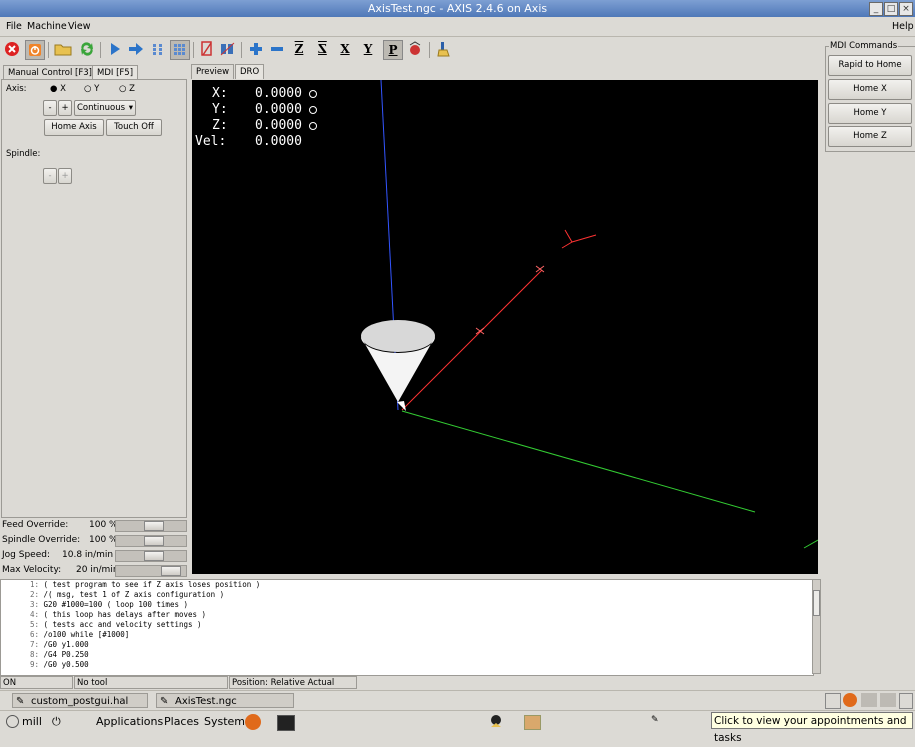 The height and width of the screenshot is (747, 915). I want to click on tab-dro: DRO, so click(250, 71).